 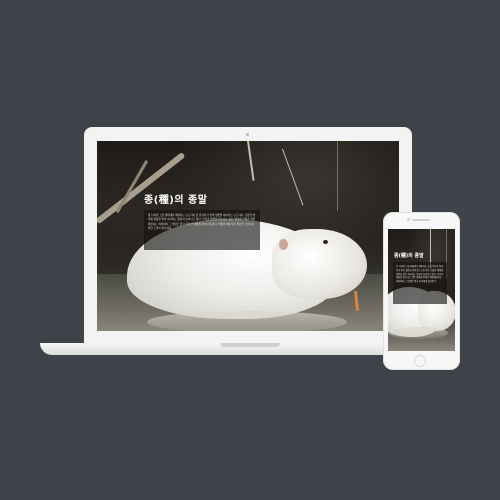 I want to click on nutria-ear, so click(x=283, y=244).